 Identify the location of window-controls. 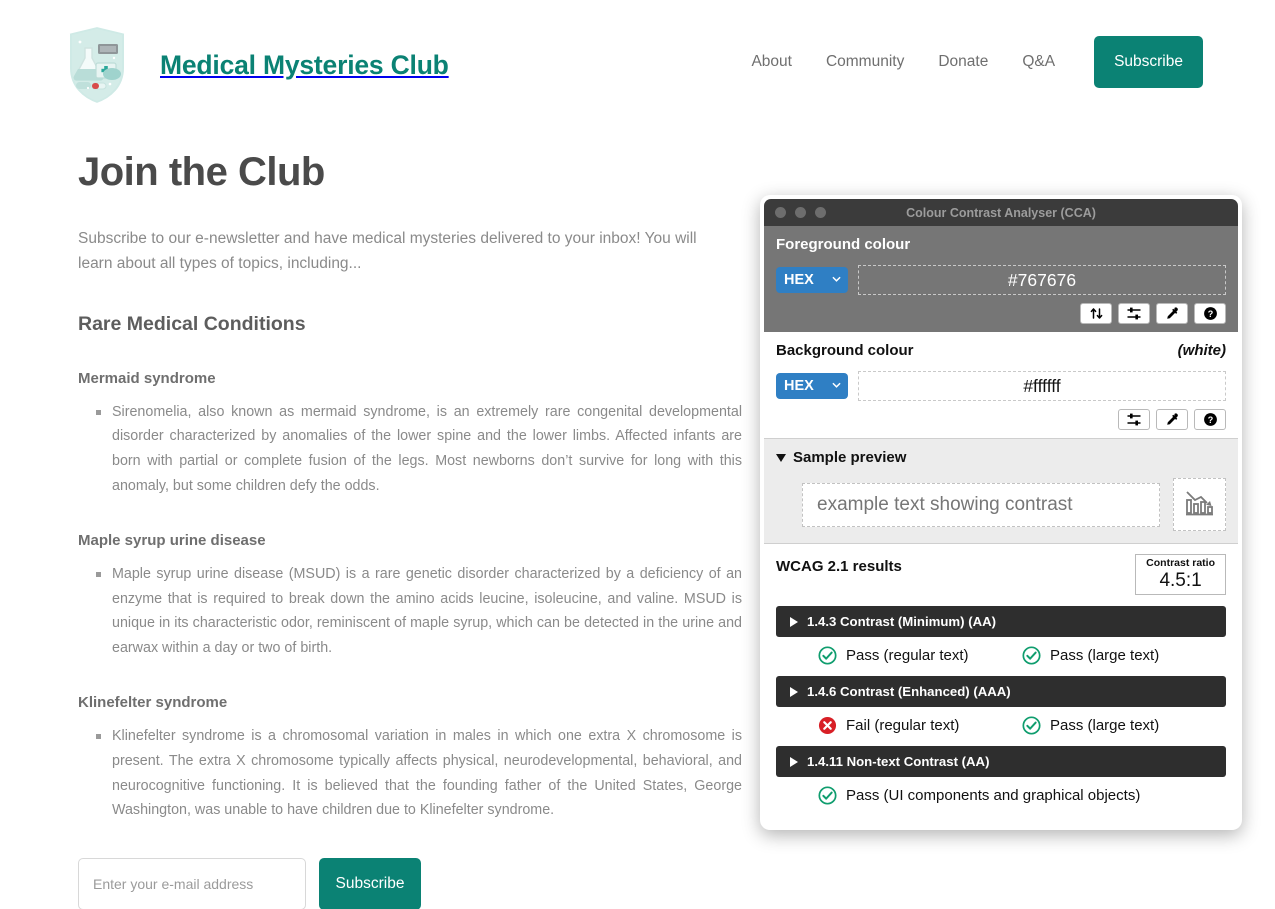
(800, 212).